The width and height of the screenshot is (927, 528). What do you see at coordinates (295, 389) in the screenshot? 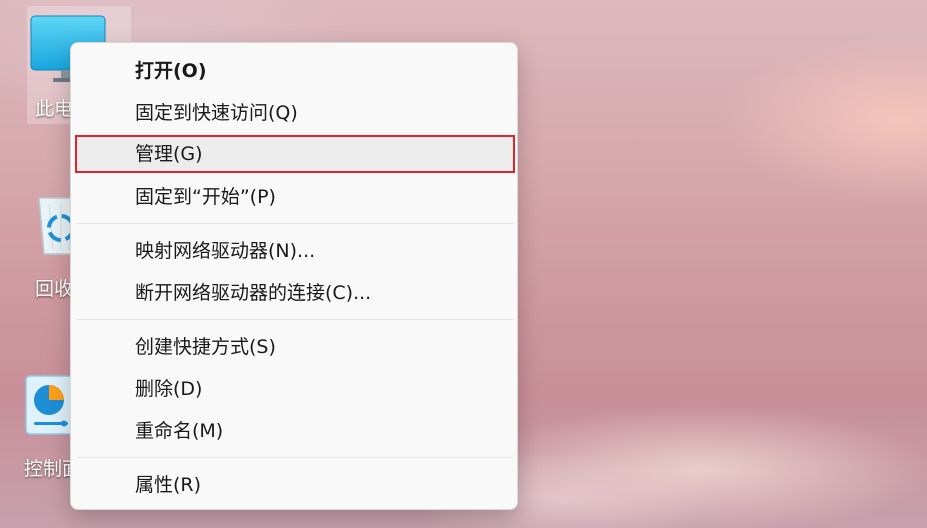
I see `menu-item-delete: 删除(D)` at bounding box center [295, 389].